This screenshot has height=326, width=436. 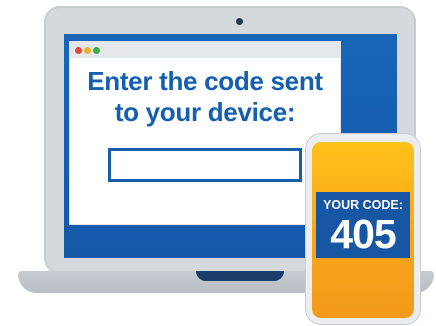 I want to click on code-prompt: Enter the code sent to your device:, so click(x=205, y=97).